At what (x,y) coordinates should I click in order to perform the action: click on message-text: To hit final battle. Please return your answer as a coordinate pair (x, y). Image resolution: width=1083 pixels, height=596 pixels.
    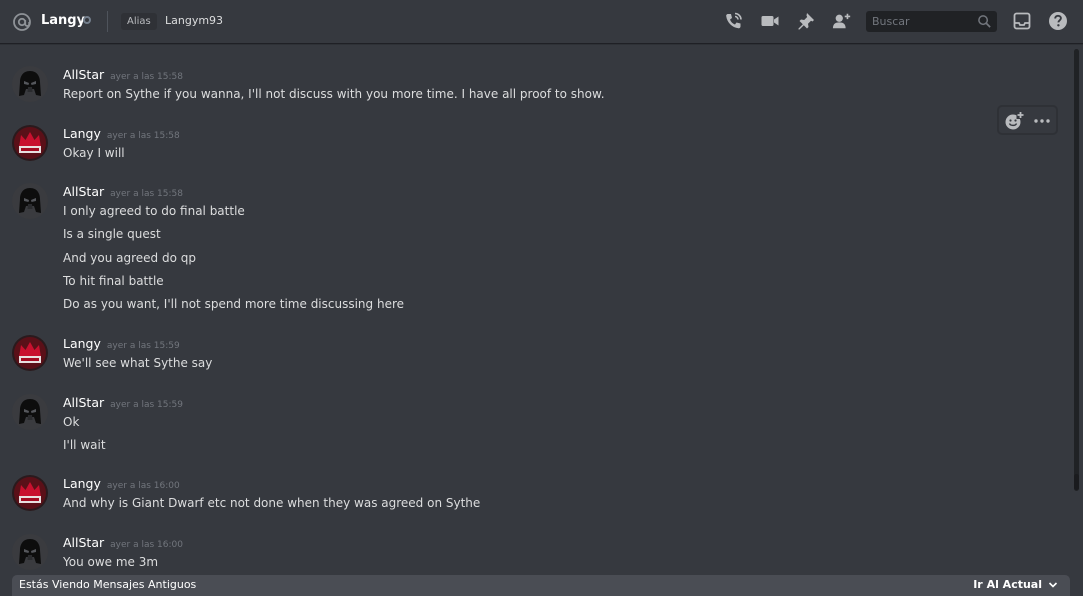
    Looking at the image, I should click on (113, 281).